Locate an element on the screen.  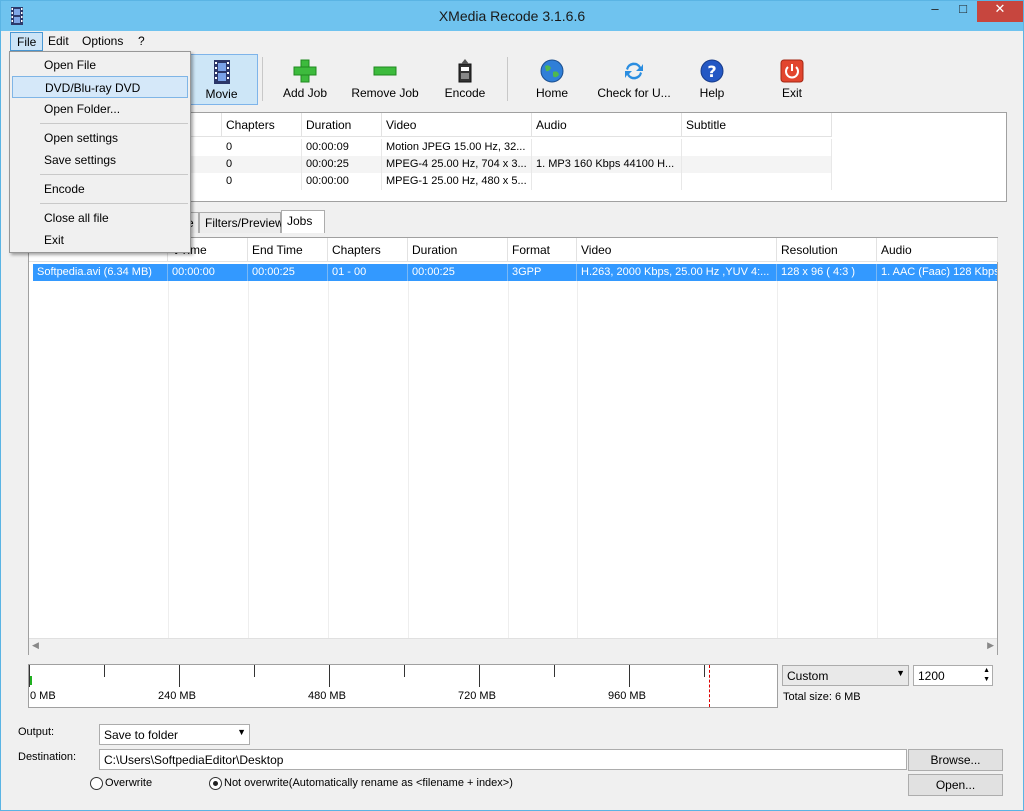
scale-label: 960 MB is located at coordinates (627, 696).